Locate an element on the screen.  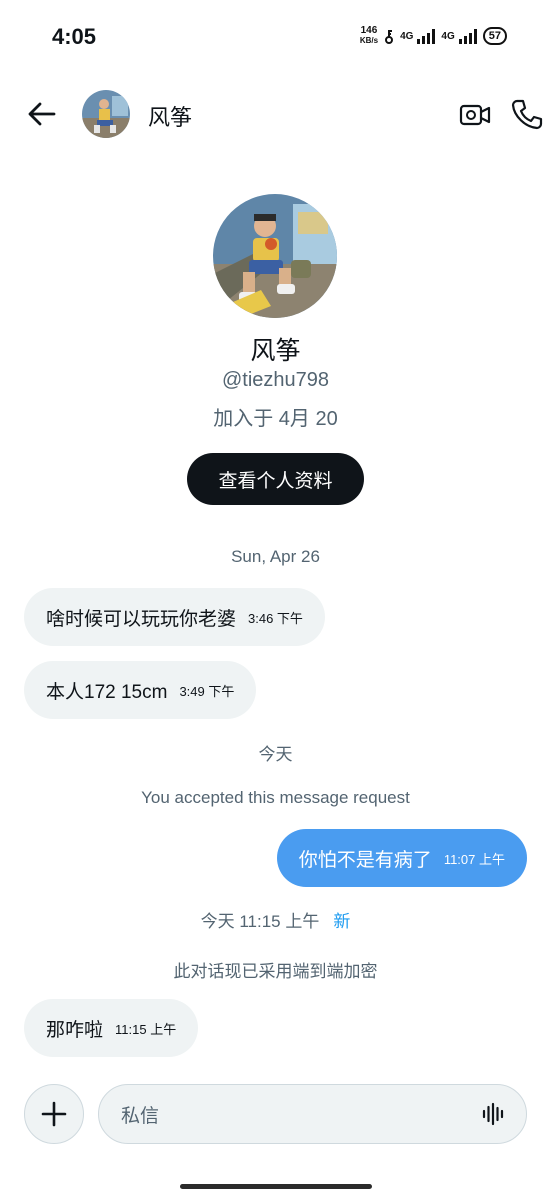
status-time: 4:05 is located at coordinates (74, 36).